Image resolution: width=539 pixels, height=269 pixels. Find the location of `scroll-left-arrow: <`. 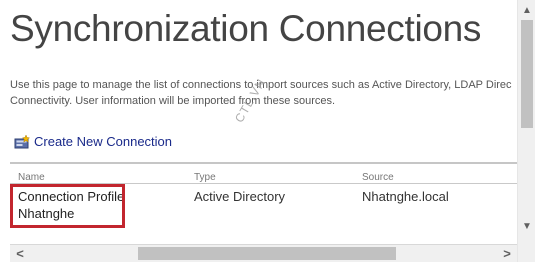

scroll-left-arrow: < is located at coordinates (20, 253).